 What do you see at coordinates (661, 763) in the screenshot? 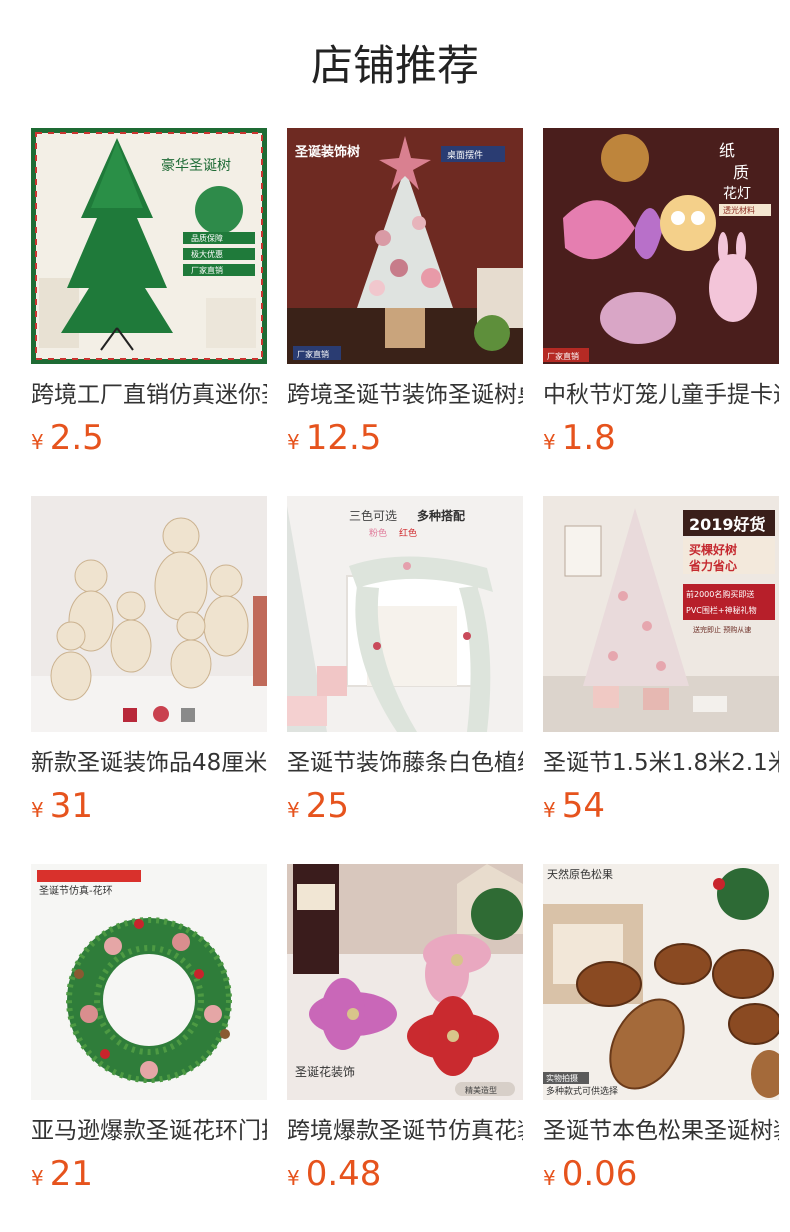
I see `product-name: 圣诞节1.5米1.8米2.1米植绒圣诞树` at bounding box center [661, 763].